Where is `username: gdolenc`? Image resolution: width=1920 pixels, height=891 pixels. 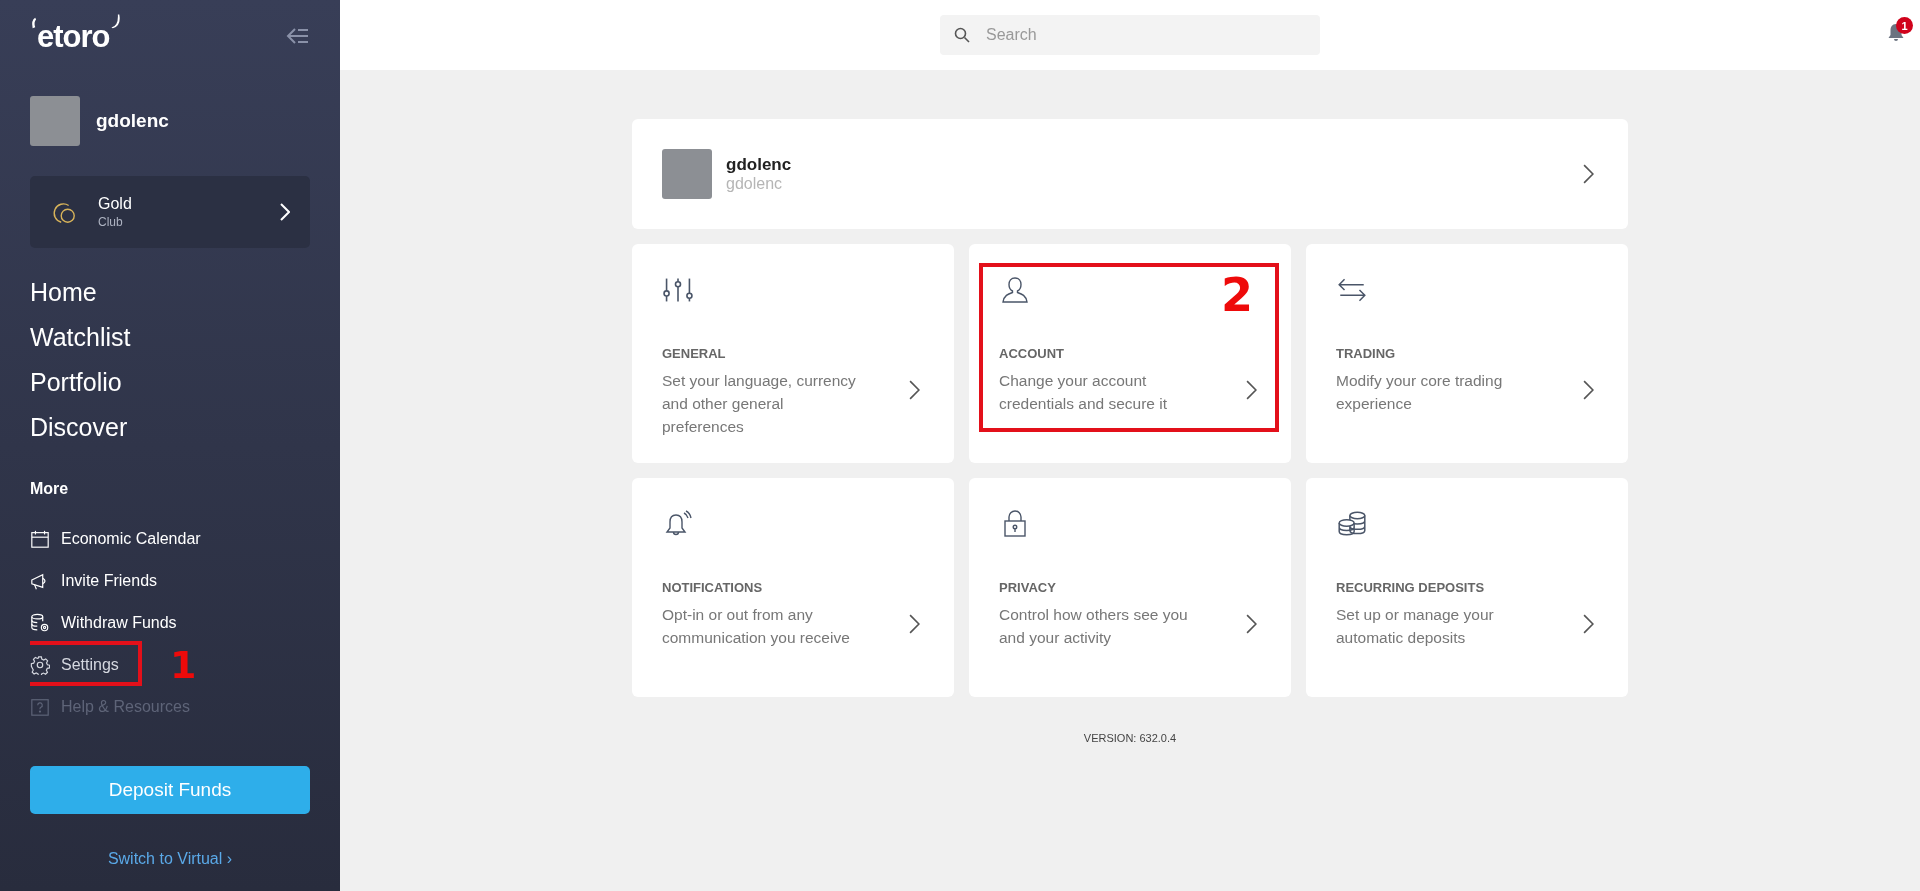
username: gdolenc is located at coordinates (132, 121).